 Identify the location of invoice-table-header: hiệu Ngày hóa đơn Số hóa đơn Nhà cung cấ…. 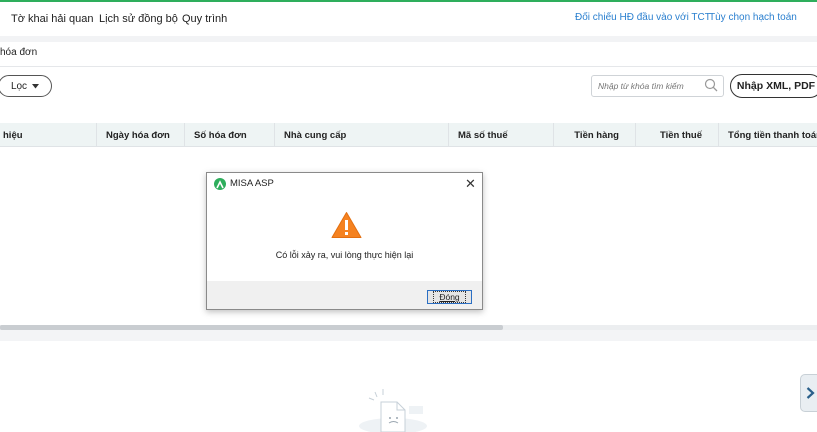
(408, 135).